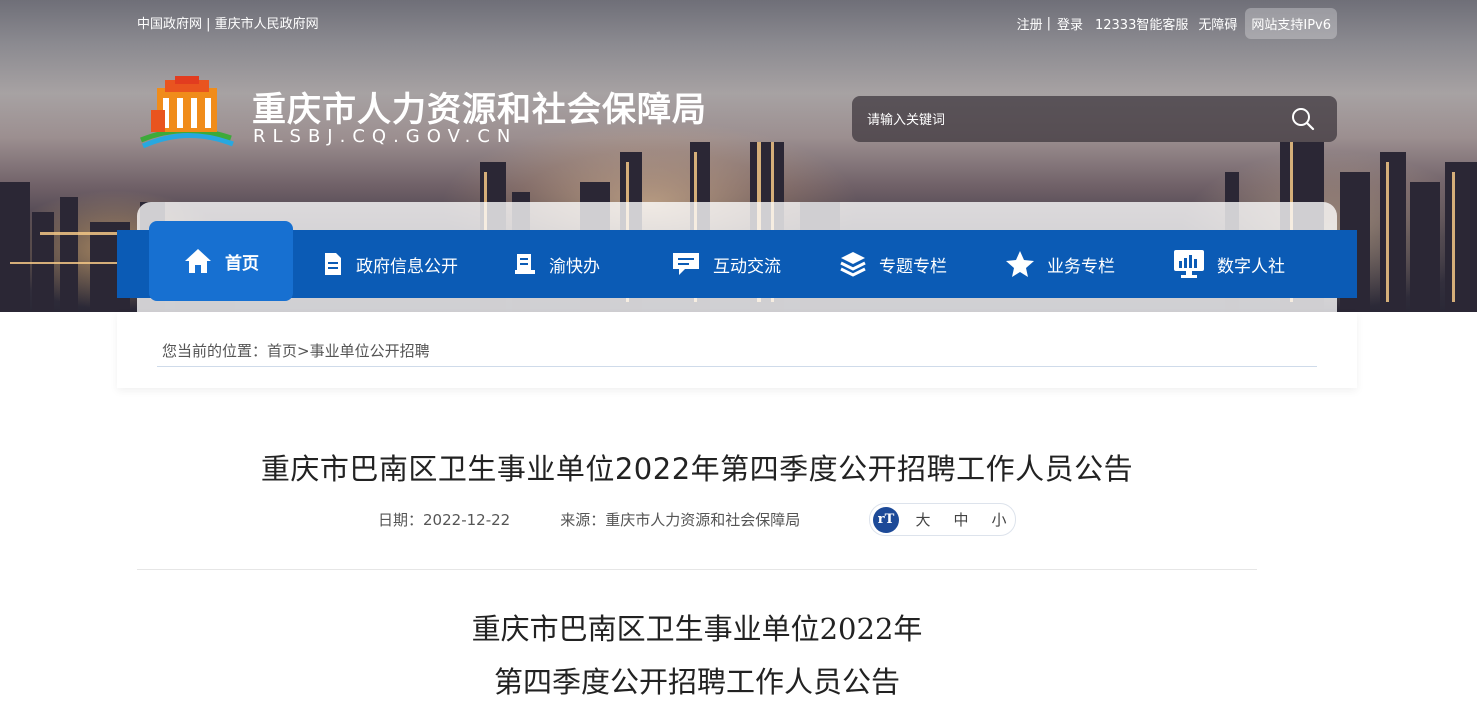  Describe the element at coordinates (282, 351) in the screenshot. I see `breadcrumb-home-link: 首页` at that location.